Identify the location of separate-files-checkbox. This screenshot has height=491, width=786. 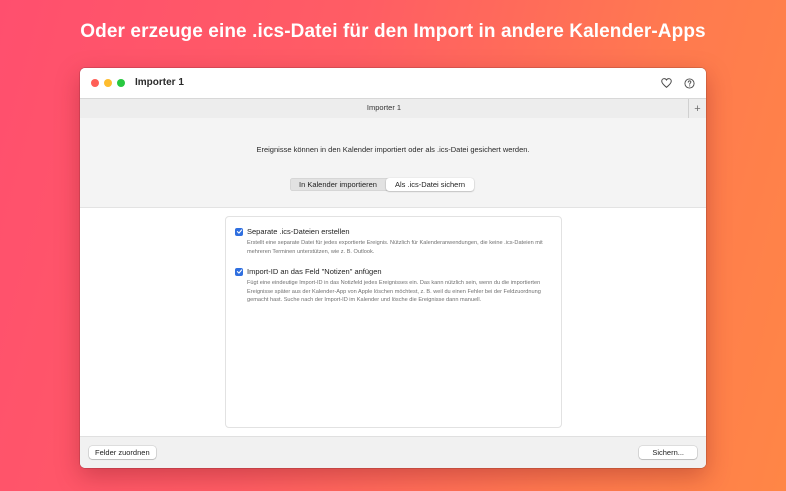
(239, 231).